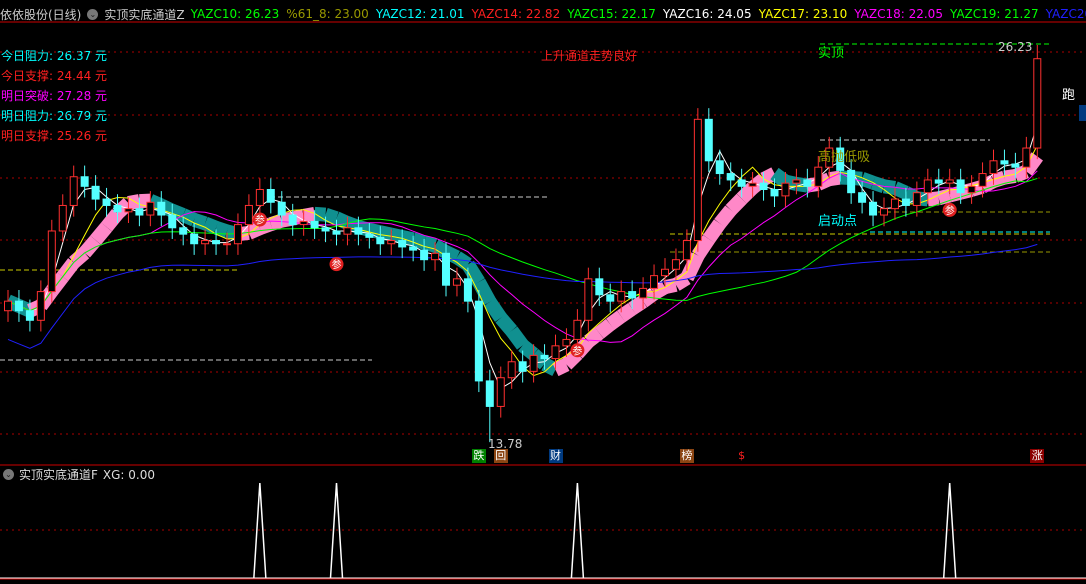  I want to click on trend-annotation: 上升通道走势良好, so click(589, 56).